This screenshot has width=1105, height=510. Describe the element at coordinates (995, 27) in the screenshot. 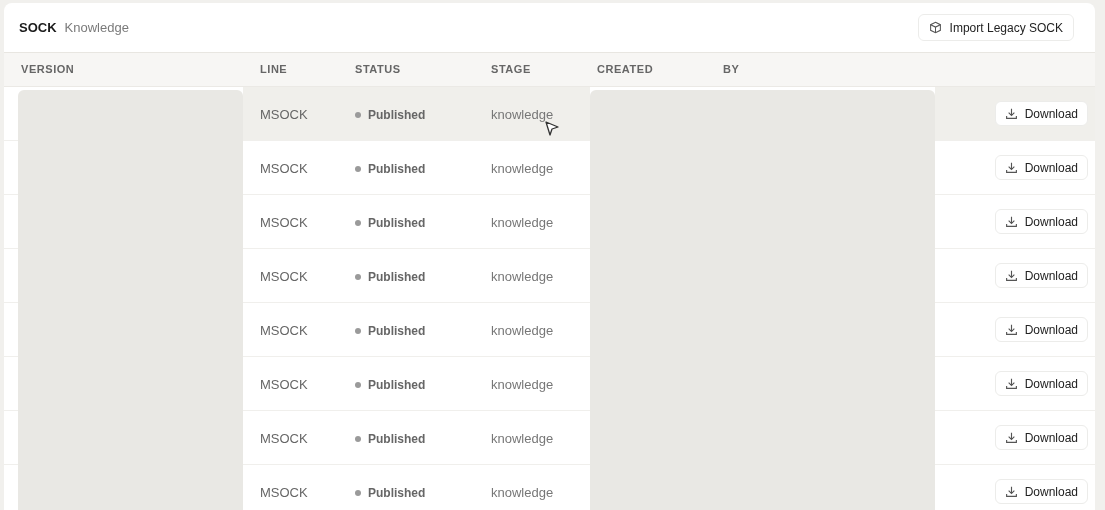

I see `import-button: Import Legacy SOCK` at that location.